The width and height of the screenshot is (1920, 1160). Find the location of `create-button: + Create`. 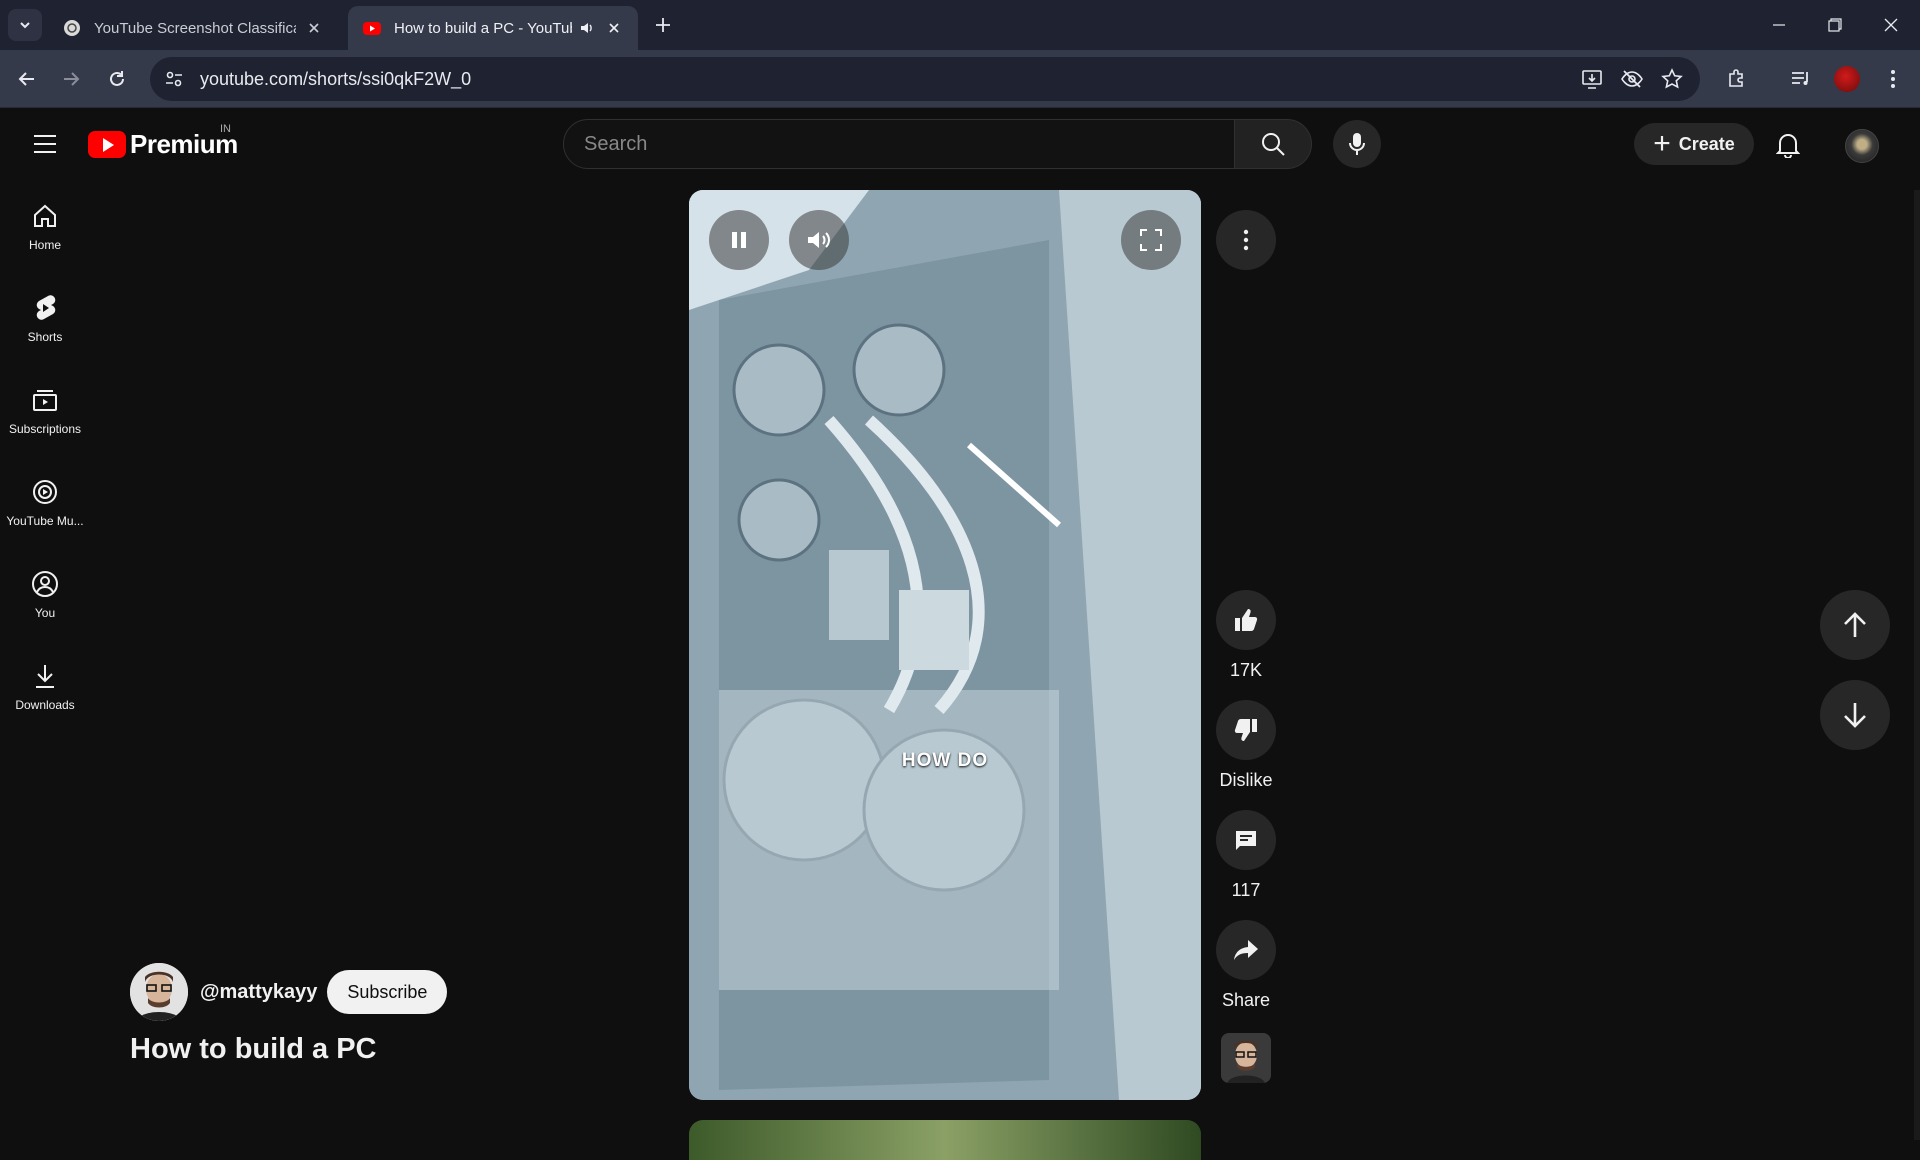

create-button: + Create is located at coordinates (1694, 144).